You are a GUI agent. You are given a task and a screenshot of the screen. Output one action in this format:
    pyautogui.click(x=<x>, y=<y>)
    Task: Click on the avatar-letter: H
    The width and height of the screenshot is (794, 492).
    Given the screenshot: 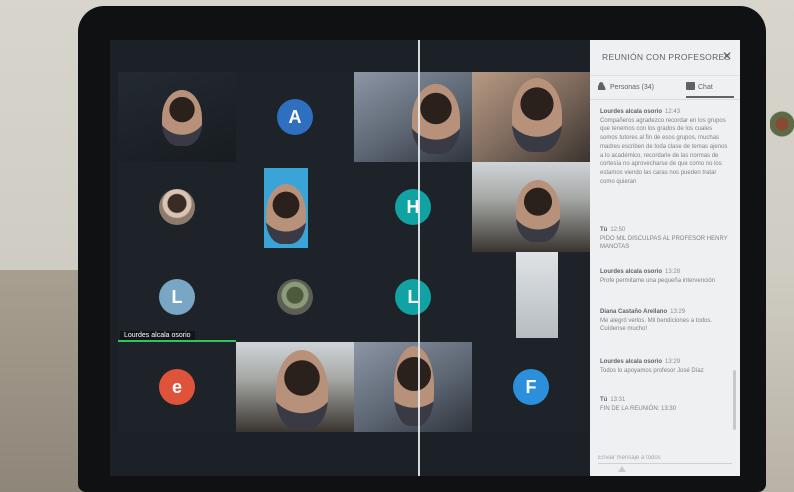 What is the action you would take?
    pyautogui.click(x=413, y=207)
    